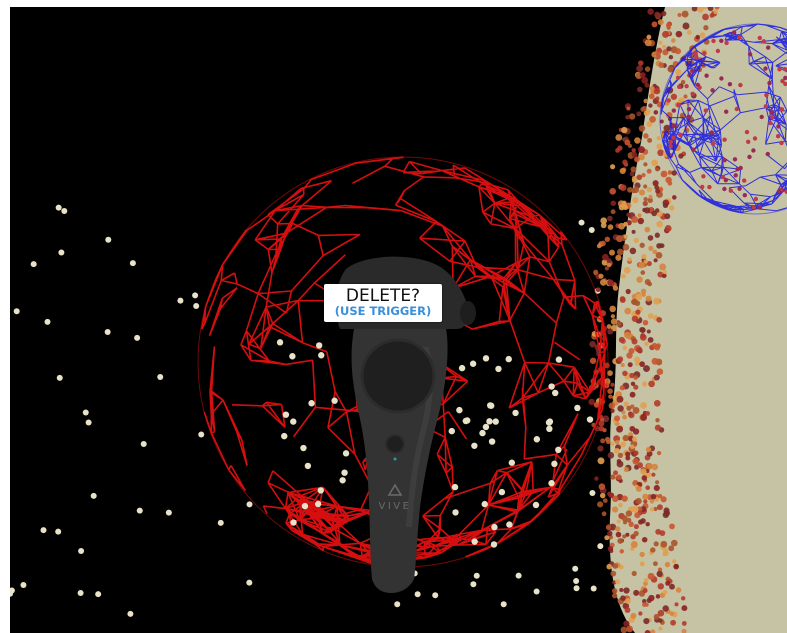 This screenshot has width=787, height=633. I want to click on controller-brand-label: VIVE, so click(395, 506).